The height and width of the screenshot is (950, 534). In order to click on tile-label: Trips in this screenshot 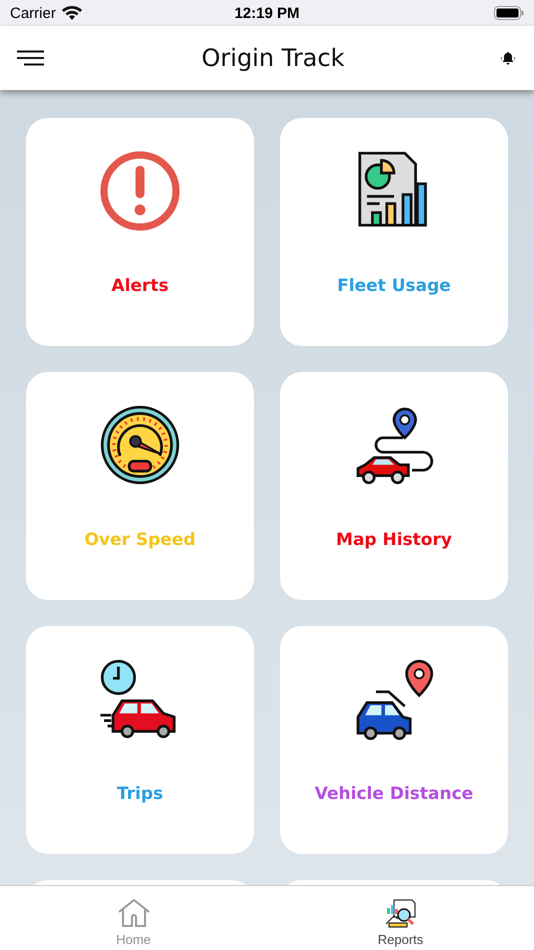, I will do `click(140, 794)`.